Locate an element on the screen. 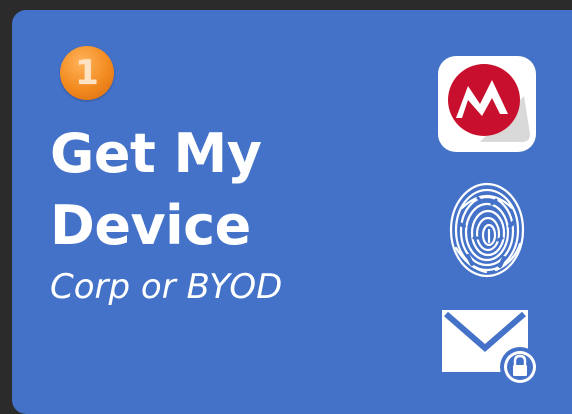 The height and width of the screenshot is (414, 572). locked-mail-icon is located at coordinates (491, 348).